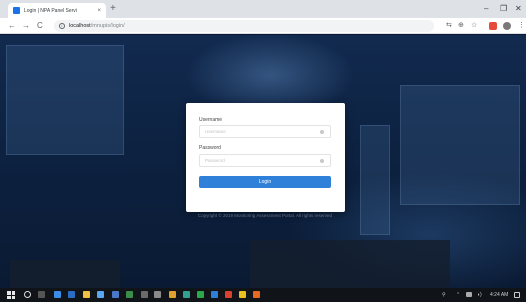 This screenshot has height=302, width=526. Describe the element at coordinates (210, 148) in the screenshot. I see `password-label: Password` at that location.